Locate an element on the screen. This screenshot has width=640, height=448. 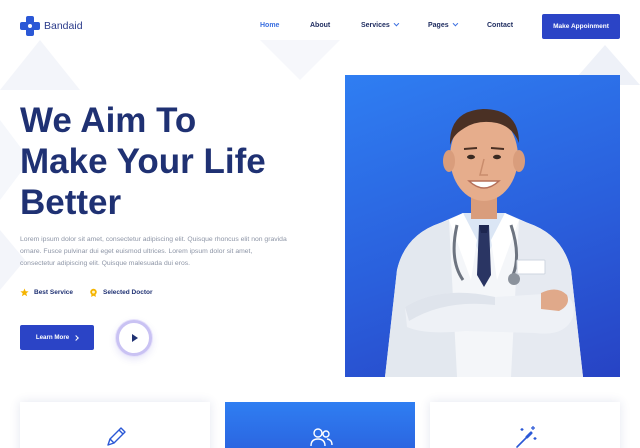
users-icon is located at coordinates (321, 437).